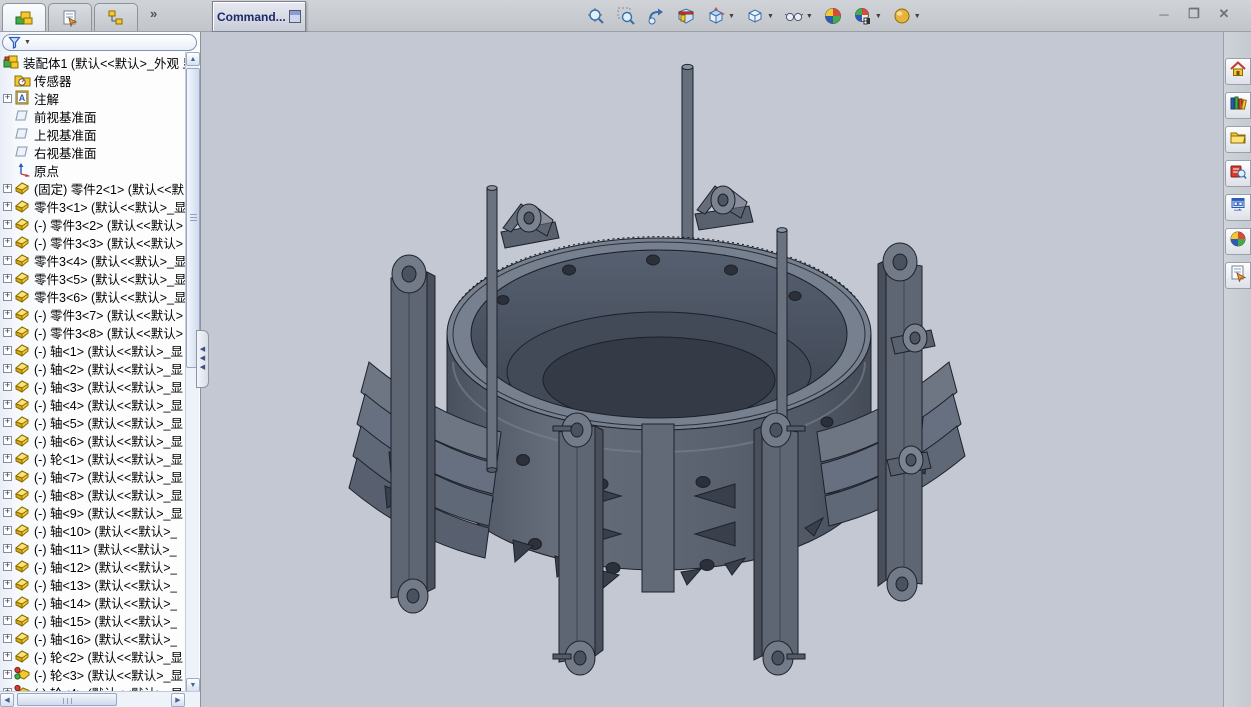  What do you see at coordinates (93, 674) in the screenshot?
I see `tree-item: + (-) 轮<3> (默认<<默认>_显` at bounding box center [93, 674].